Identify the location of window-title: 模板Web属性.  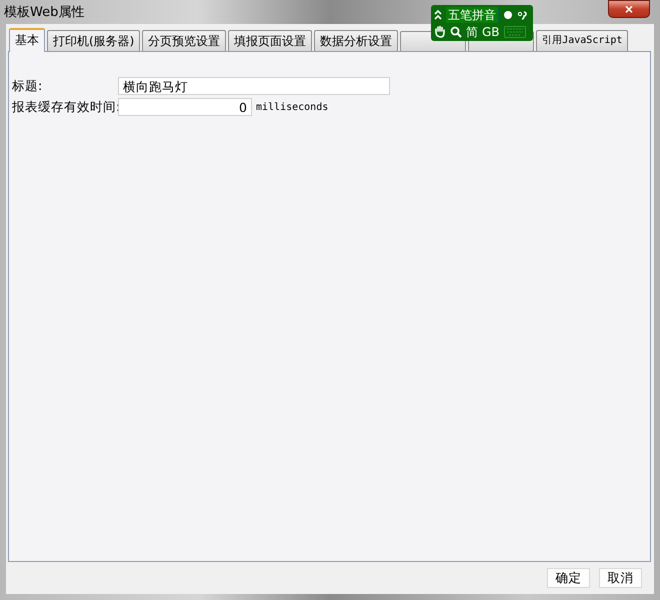
(44, 12).